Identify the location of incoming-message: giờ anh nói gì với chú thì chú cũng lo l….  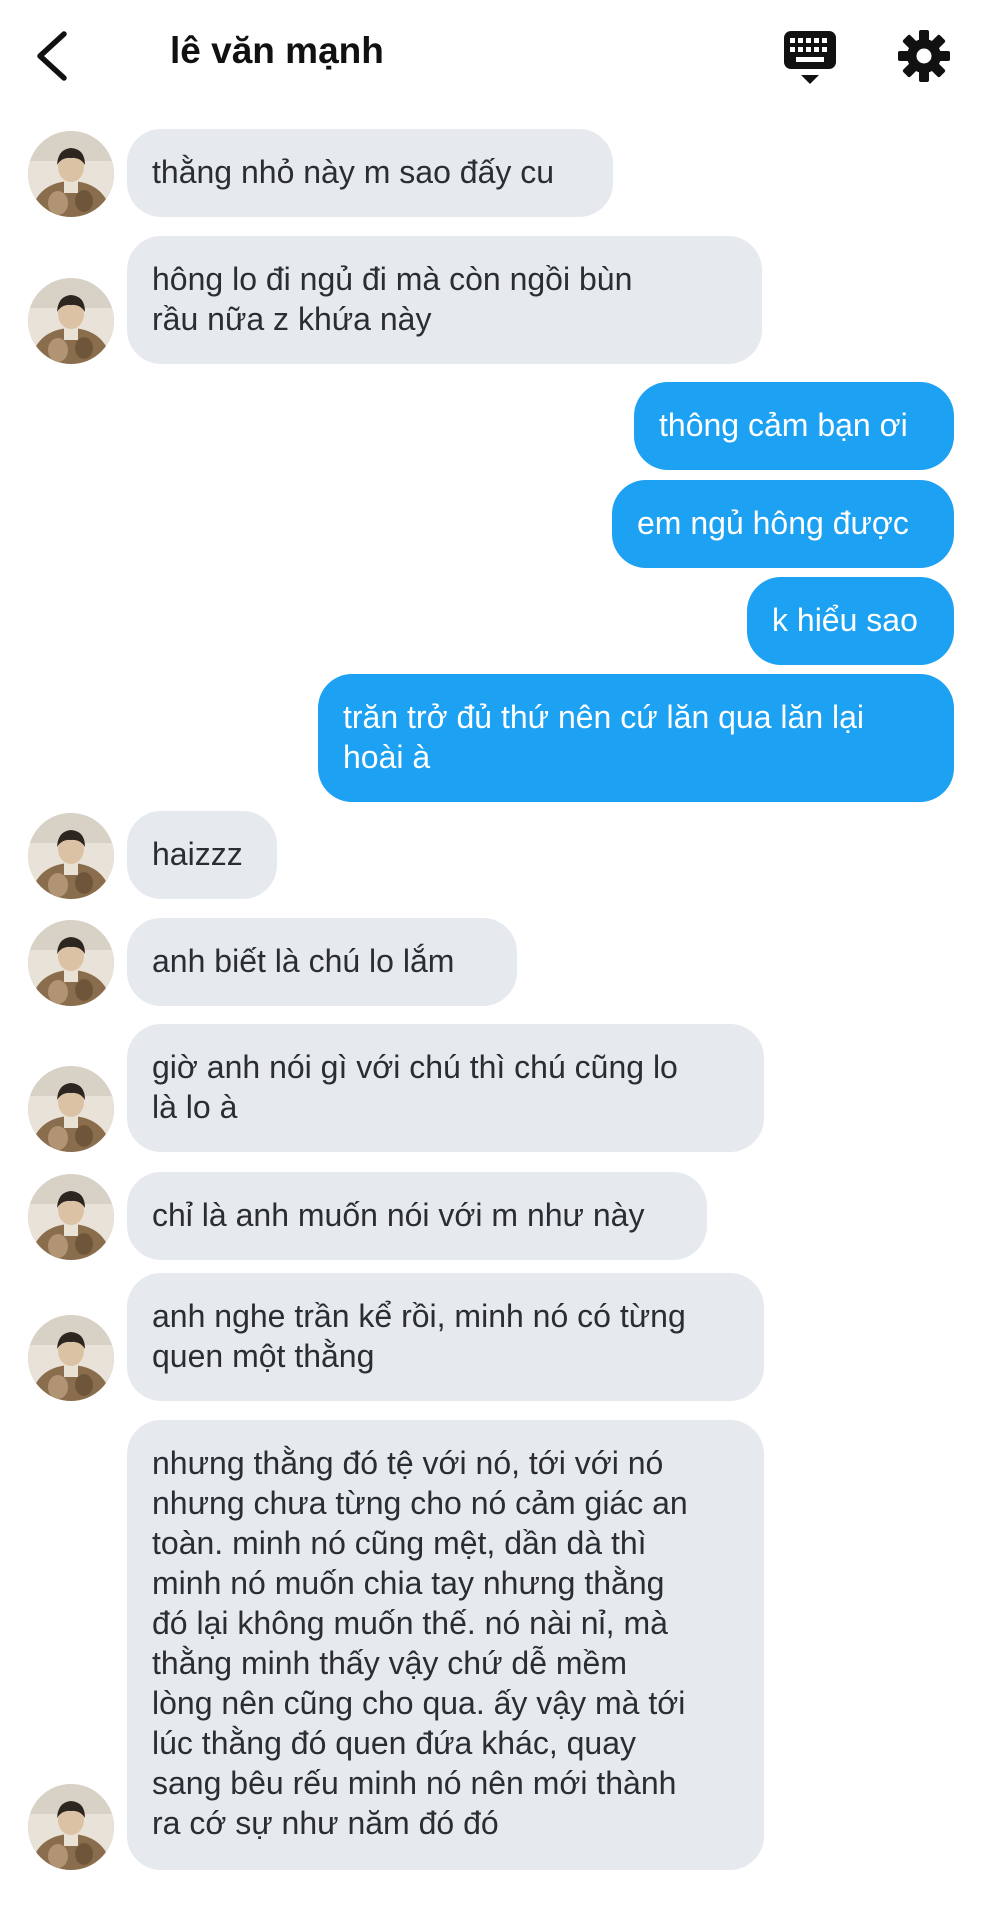
(490, 1088).